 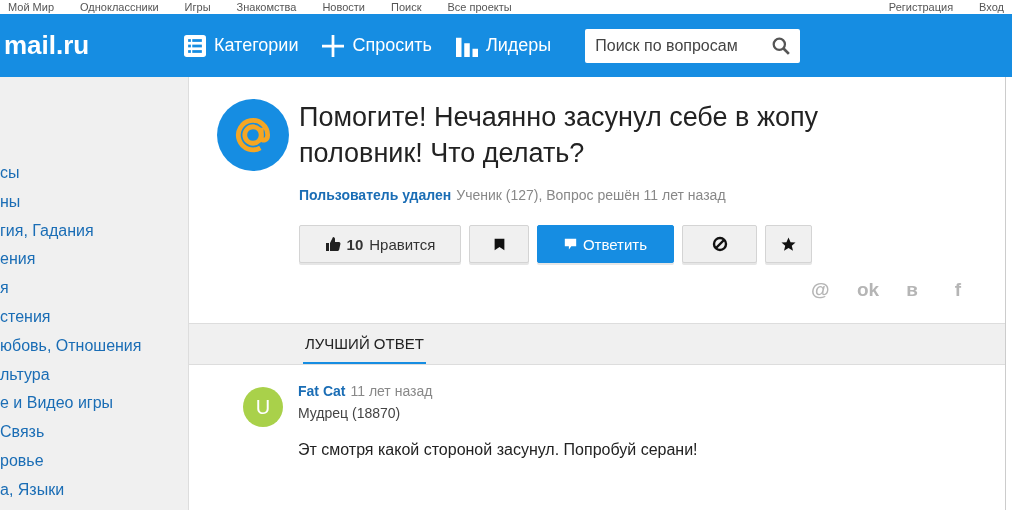 I want to click on prohibited-icon, so click(x=719, y=244).